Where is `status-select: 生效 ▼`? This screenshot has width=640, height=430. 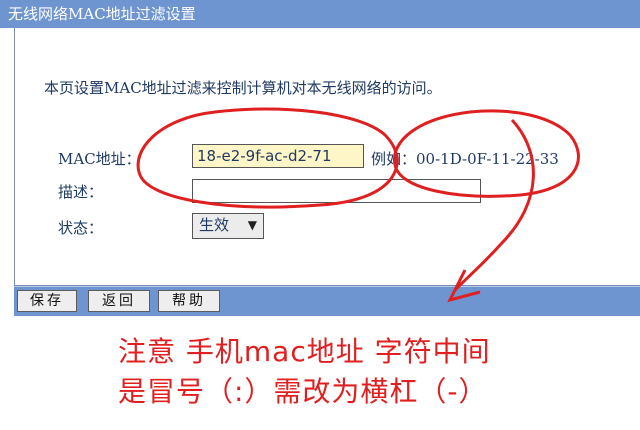 status-select: 生效 ▼ is located at coordinates (228, 226).